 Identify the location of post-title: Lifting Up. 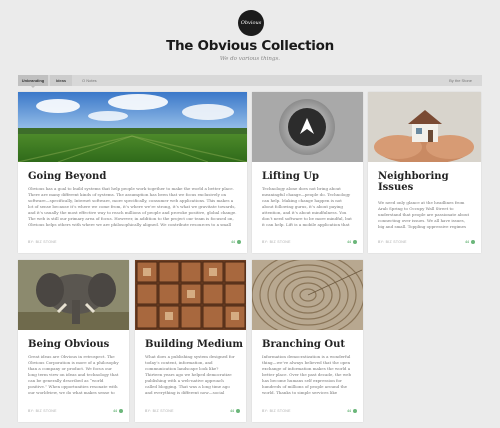
(290, 176).